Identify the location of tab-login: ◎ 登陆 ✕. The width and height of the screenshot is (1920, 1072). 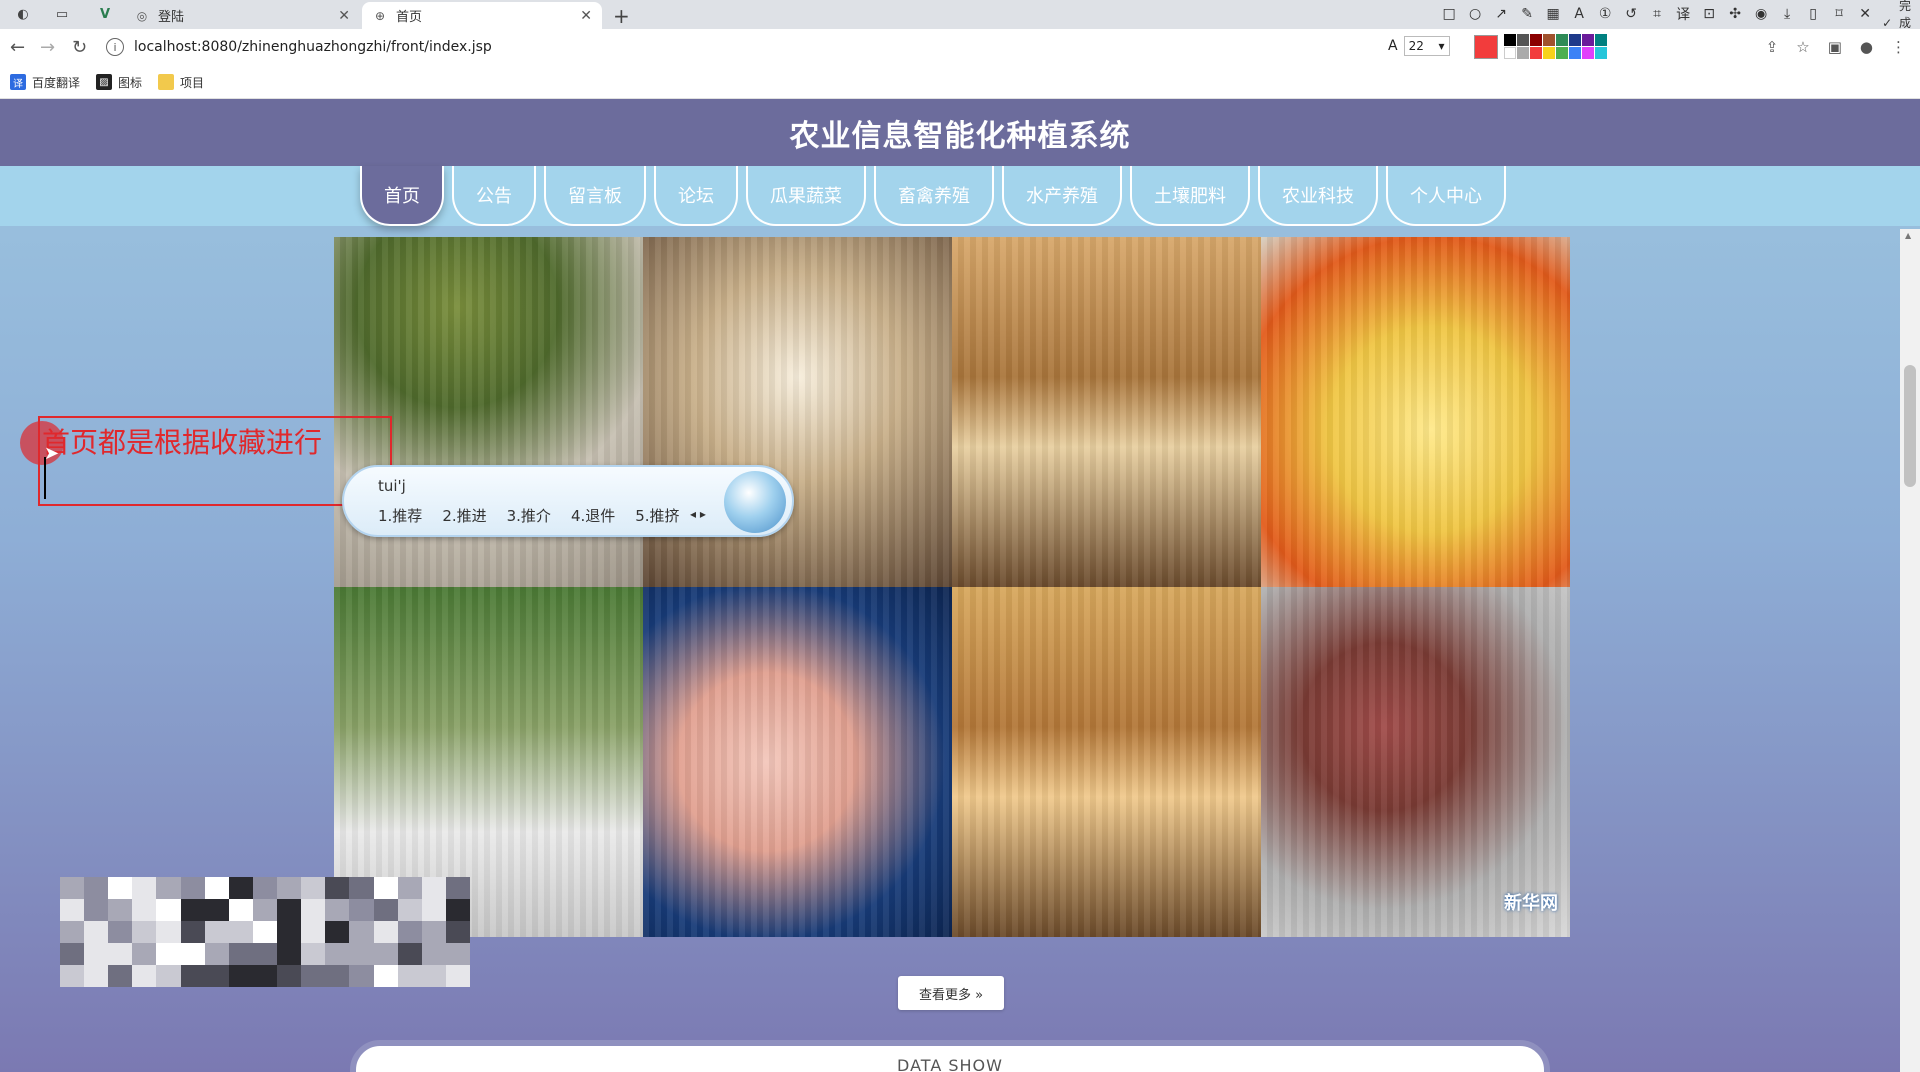
(242, 15).